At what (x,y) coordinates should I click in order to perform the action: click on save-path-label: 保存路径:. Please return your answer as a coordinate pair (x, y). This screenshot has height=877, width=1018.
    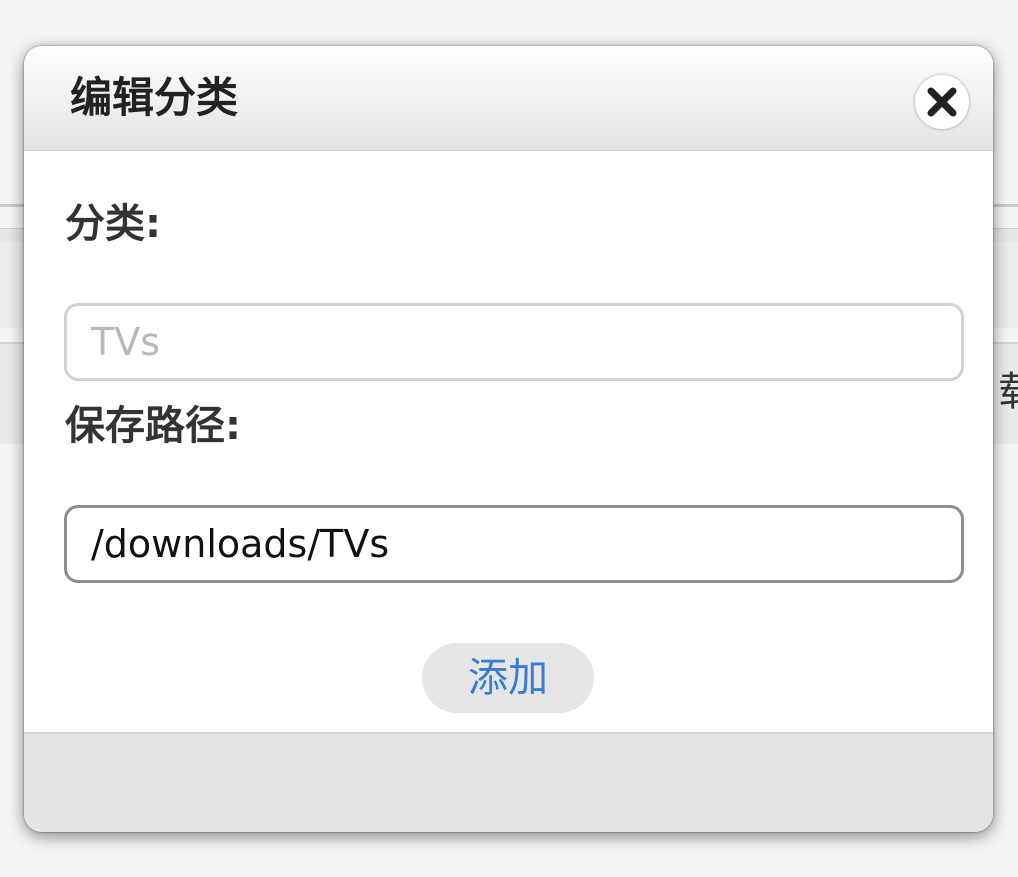
    Looking at the image, I should click on (153, 426).